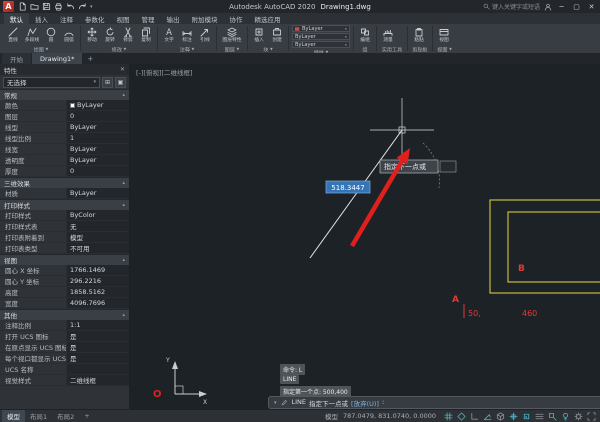 The height and width of the screenshot is (422, 600). Describe the element at coordinates (259, 35) in the screenshot. I see `ribbon-button-insert-block: 插入` at that location.